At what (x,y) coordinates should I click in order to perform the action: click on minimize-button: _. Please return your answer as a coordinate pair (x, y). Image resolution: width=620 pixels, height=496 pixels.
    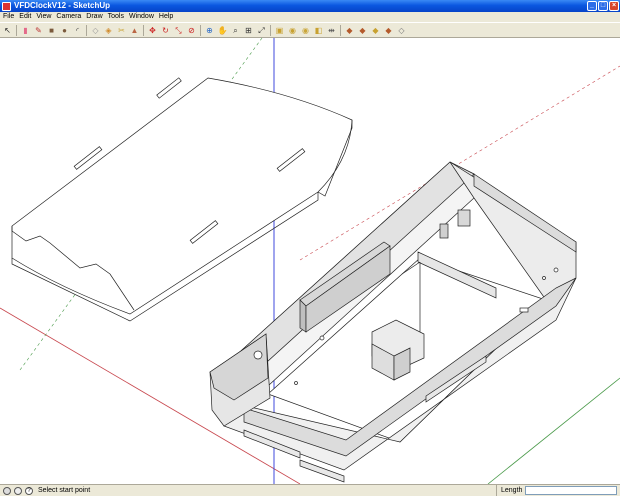
    Looking at the image, I should click on (592, 6).